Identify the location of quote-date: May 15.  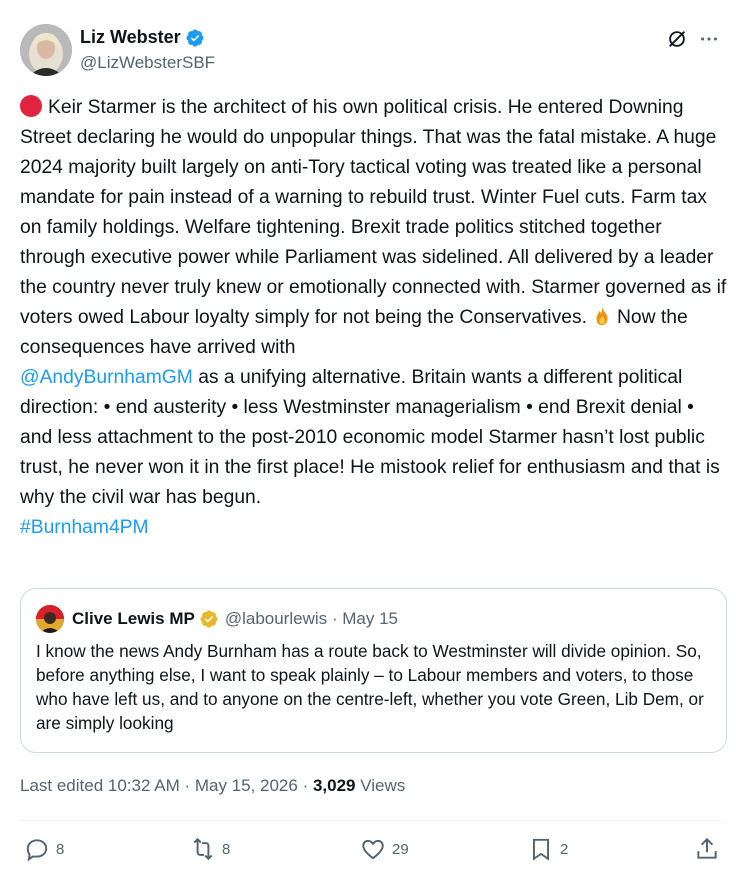
(370, 618).